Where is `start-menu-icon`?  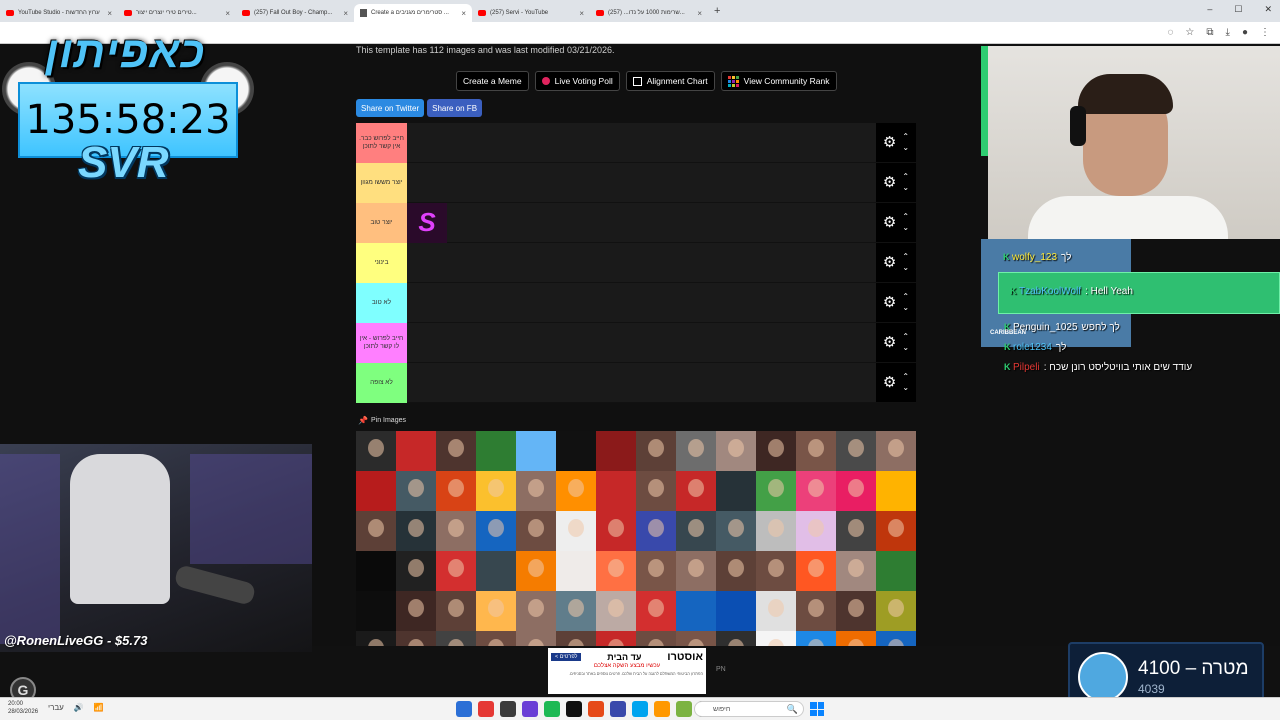
start-menu-icon is located at coordinates (817, 709).